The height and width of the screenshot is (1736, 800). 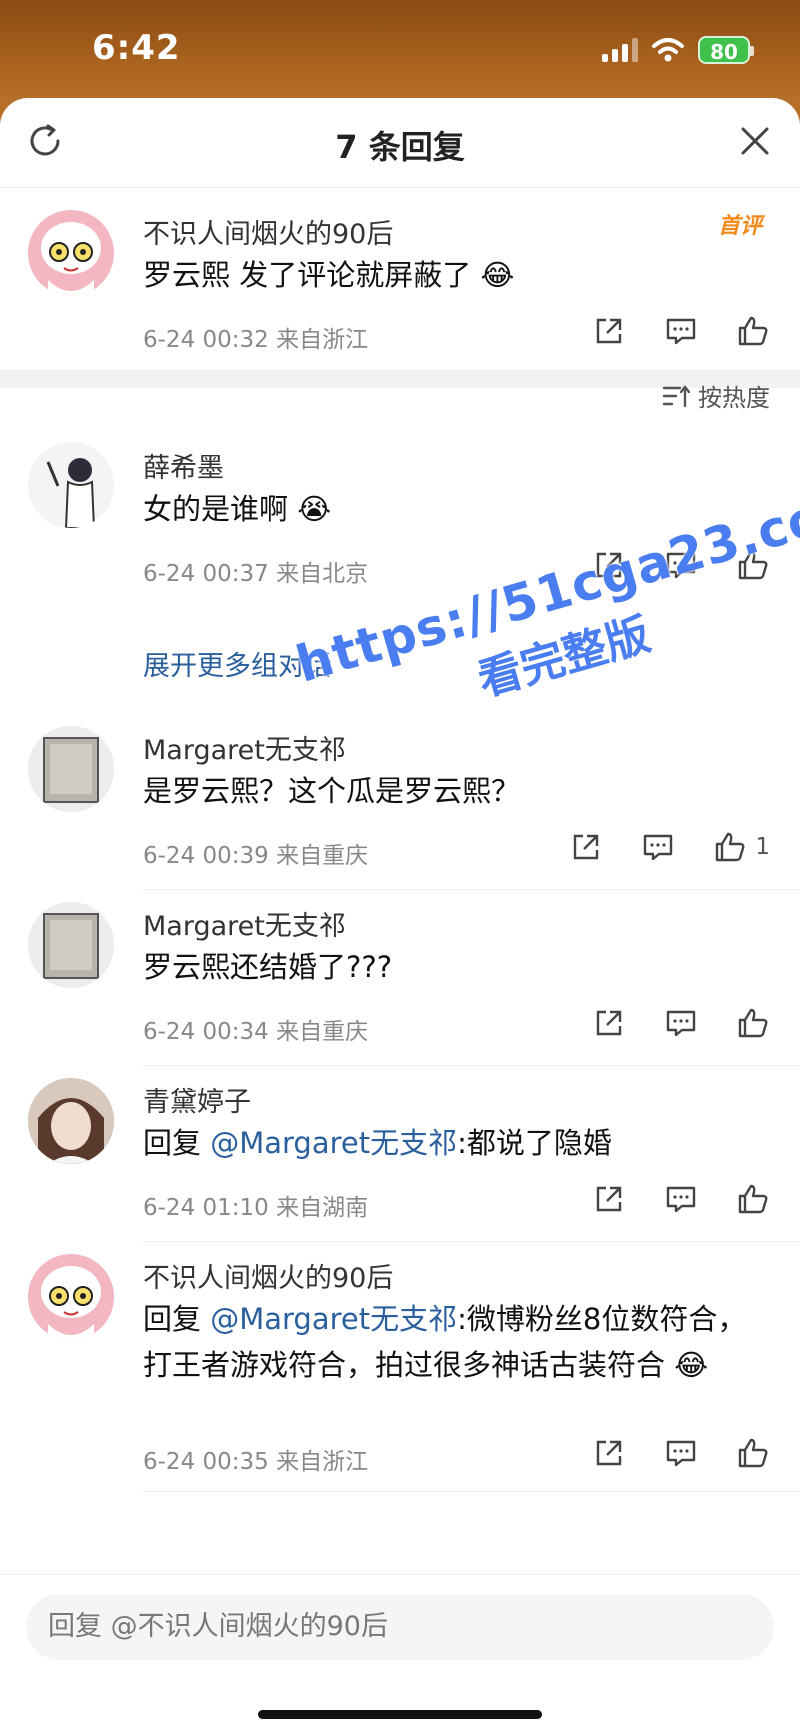 I want to click on like-count: 1, so click(x=762, y=847).